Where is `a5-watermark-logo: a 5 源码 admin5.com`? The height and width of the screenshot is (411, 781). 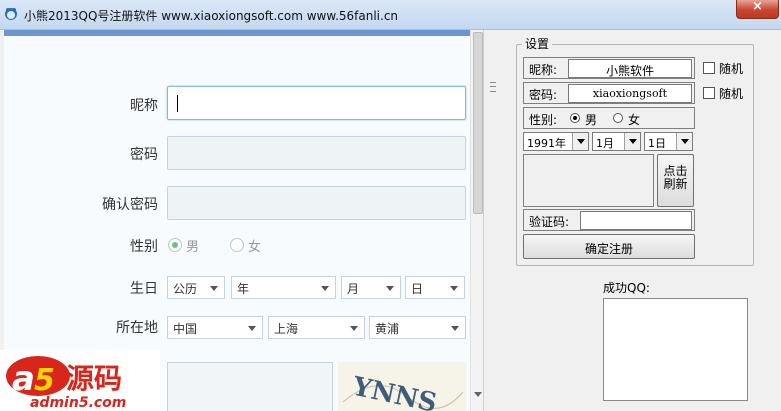
a5-watermark-logo: a 5 源码 admin5.com is located at coordinates (80, 380).